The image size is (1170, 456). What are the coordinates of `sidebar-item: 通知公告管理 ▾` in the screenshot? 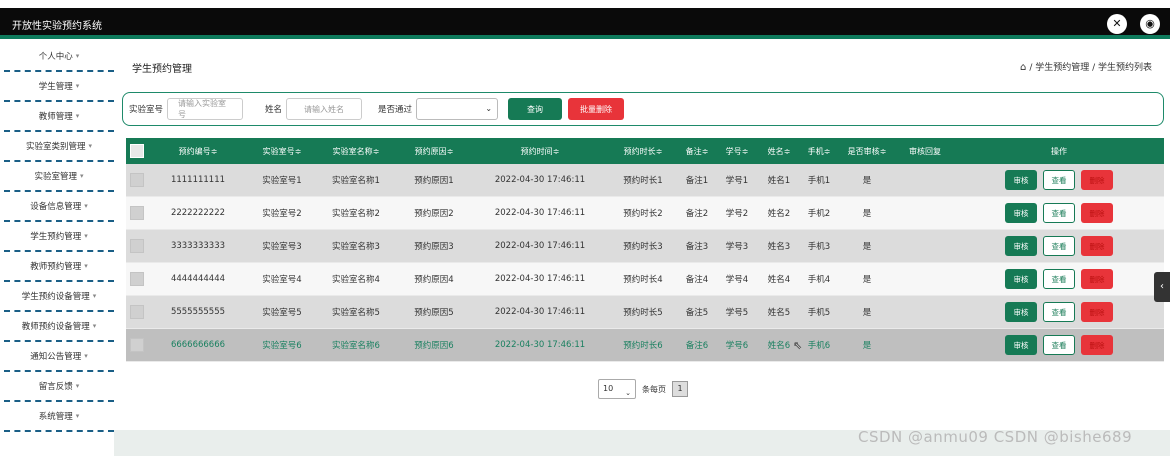 It's located at (59, 357).